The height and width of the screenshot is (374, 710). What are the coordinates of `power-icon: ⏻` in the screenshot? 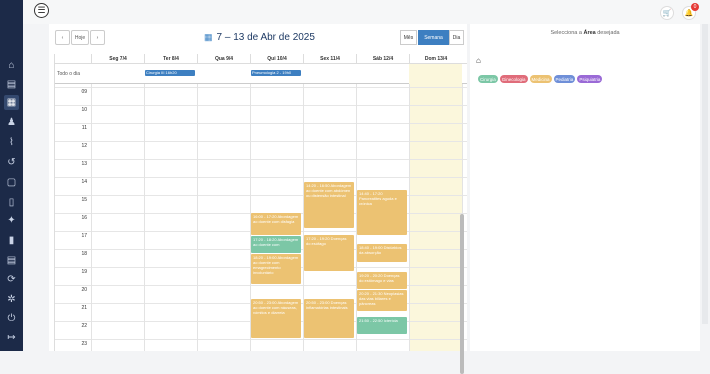 It's located at (11, 318).